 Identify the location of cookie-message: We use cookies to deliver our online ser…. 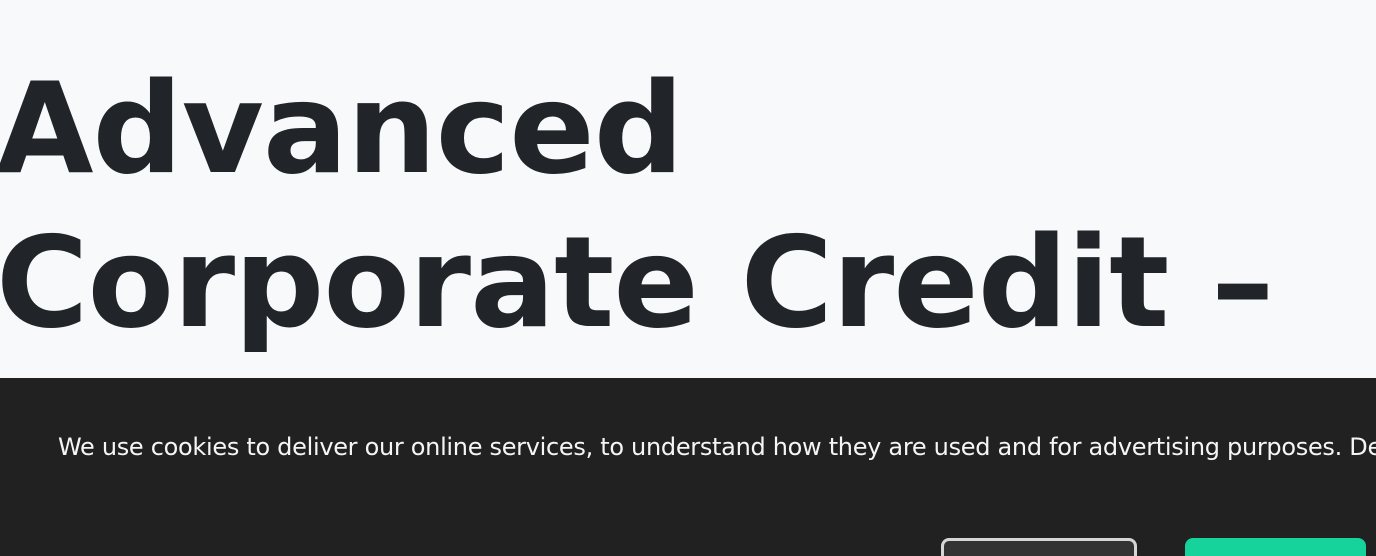
(717, 447).